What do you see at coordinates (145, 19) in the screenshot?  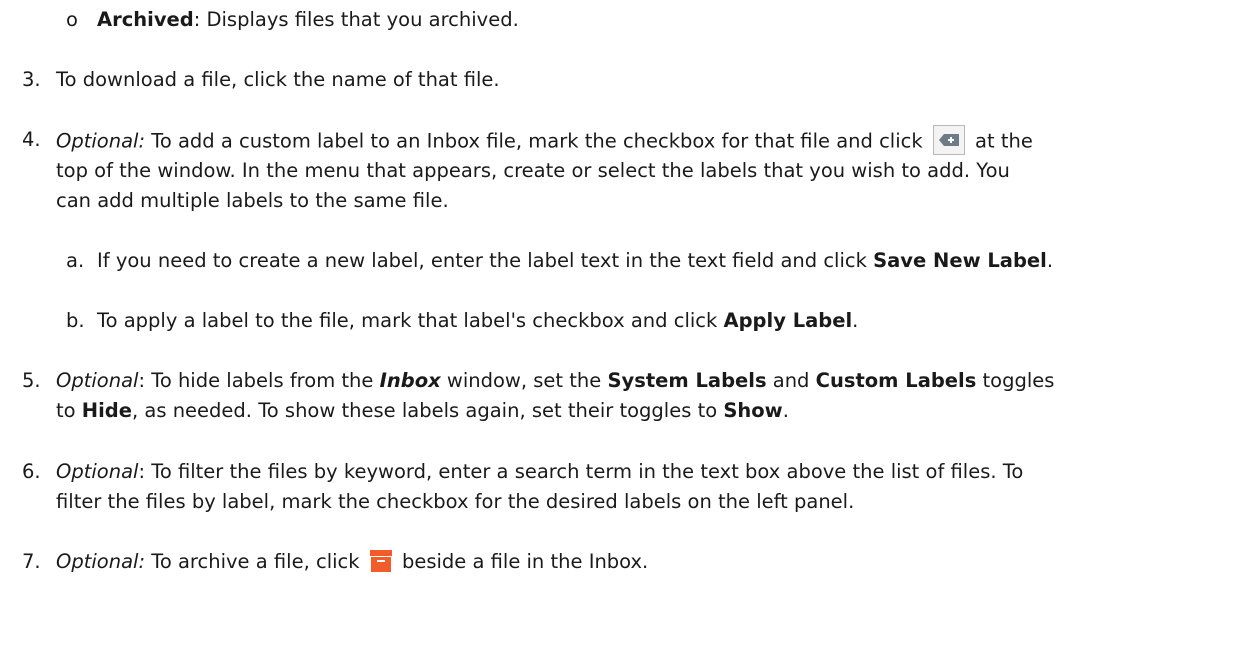 I see `archived-term: Archived` at bounding box center [145, 19].